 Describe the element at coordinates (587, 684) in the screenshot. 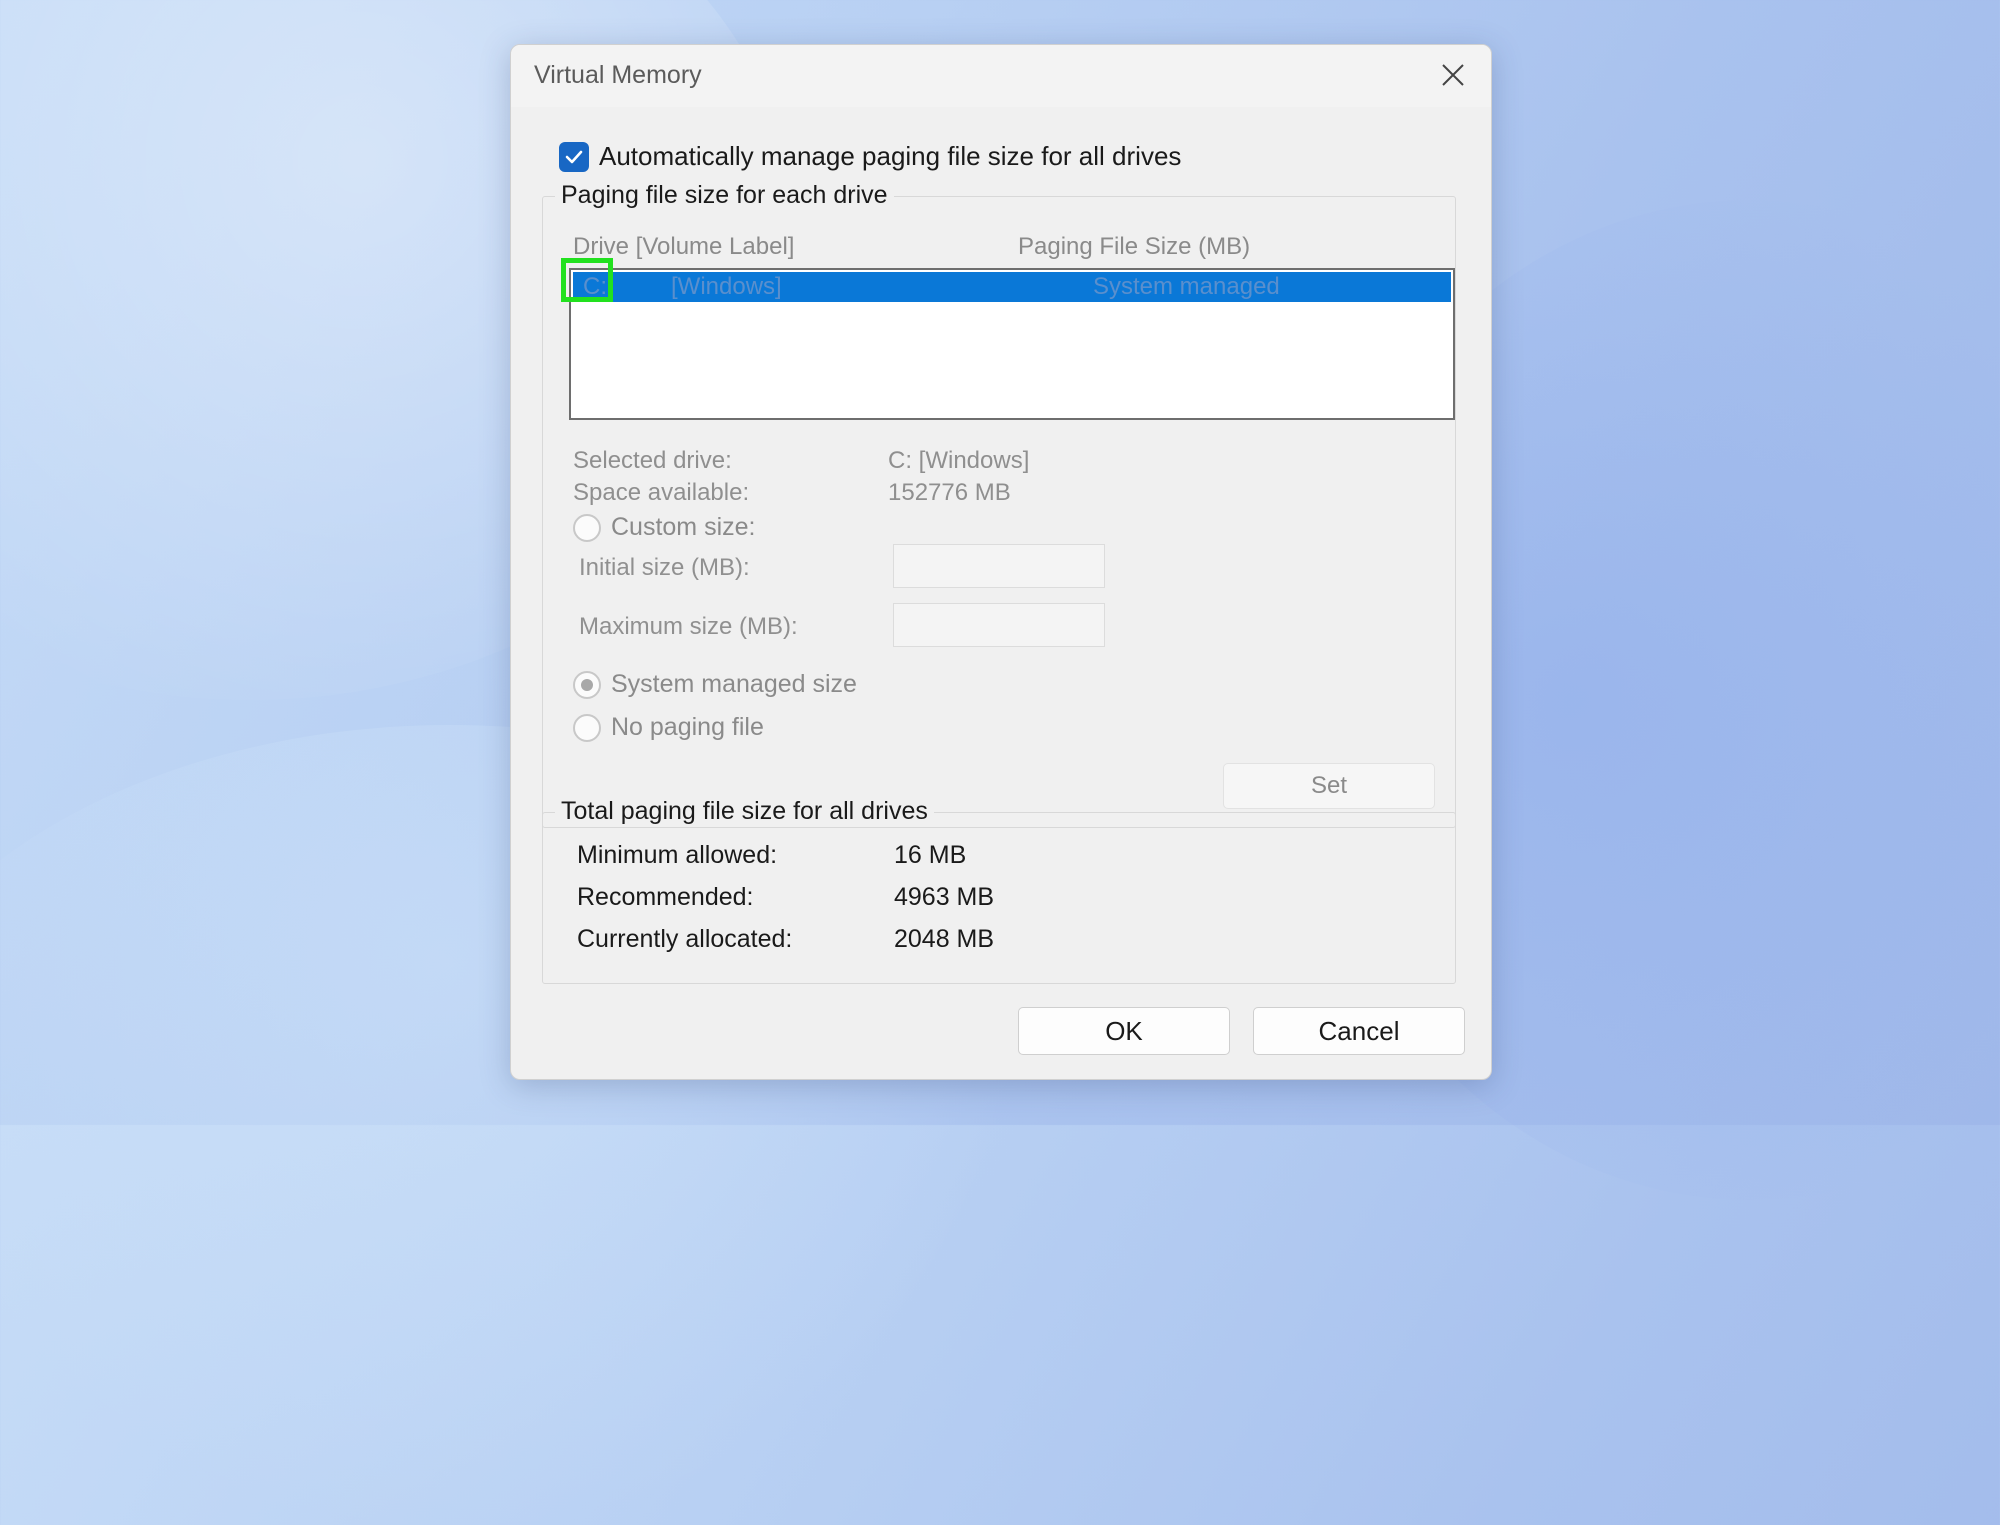

I see `system-managed-radio` at that location.